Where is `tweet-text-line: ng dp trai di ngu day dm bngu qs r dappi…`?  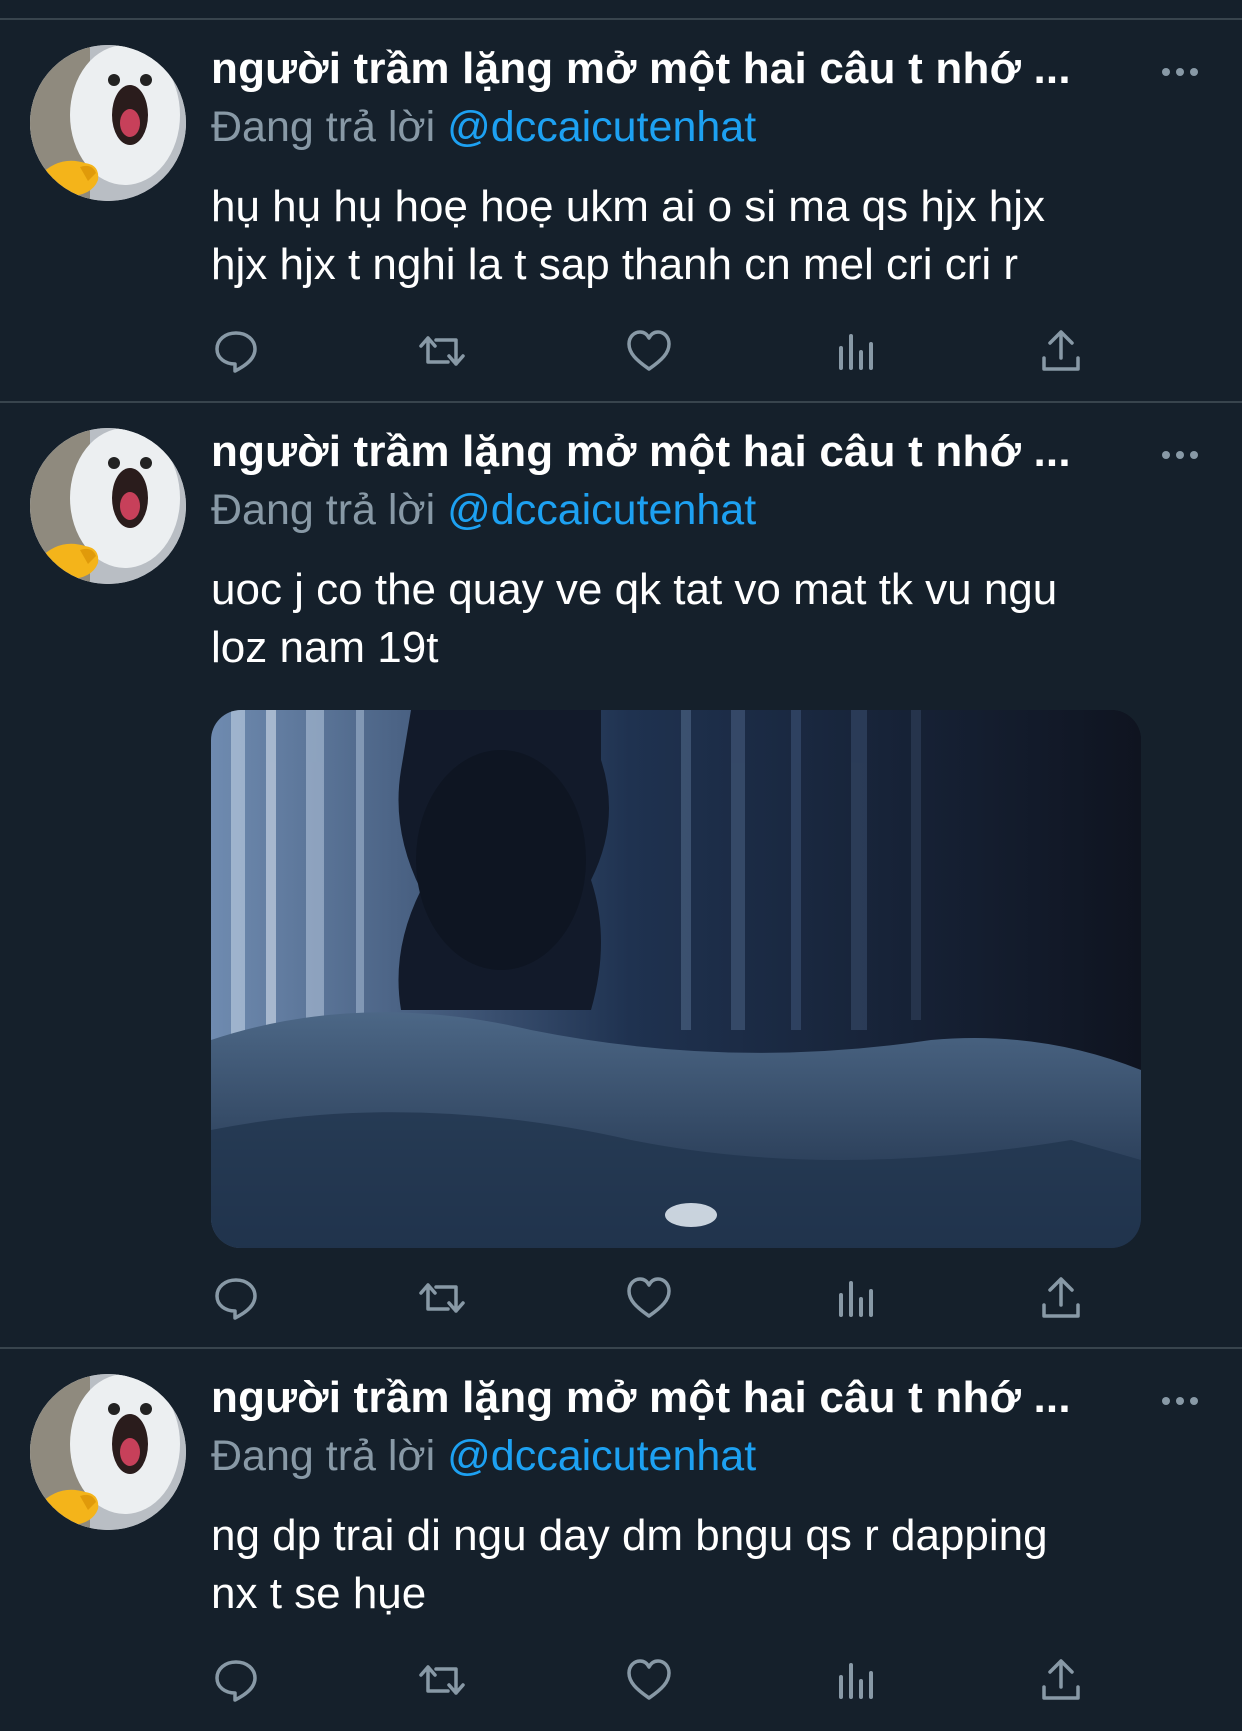 tweet-text-line: ng dp trai di ngu day dm bngu qs r dappi… is located at coordinates (629, 1535).